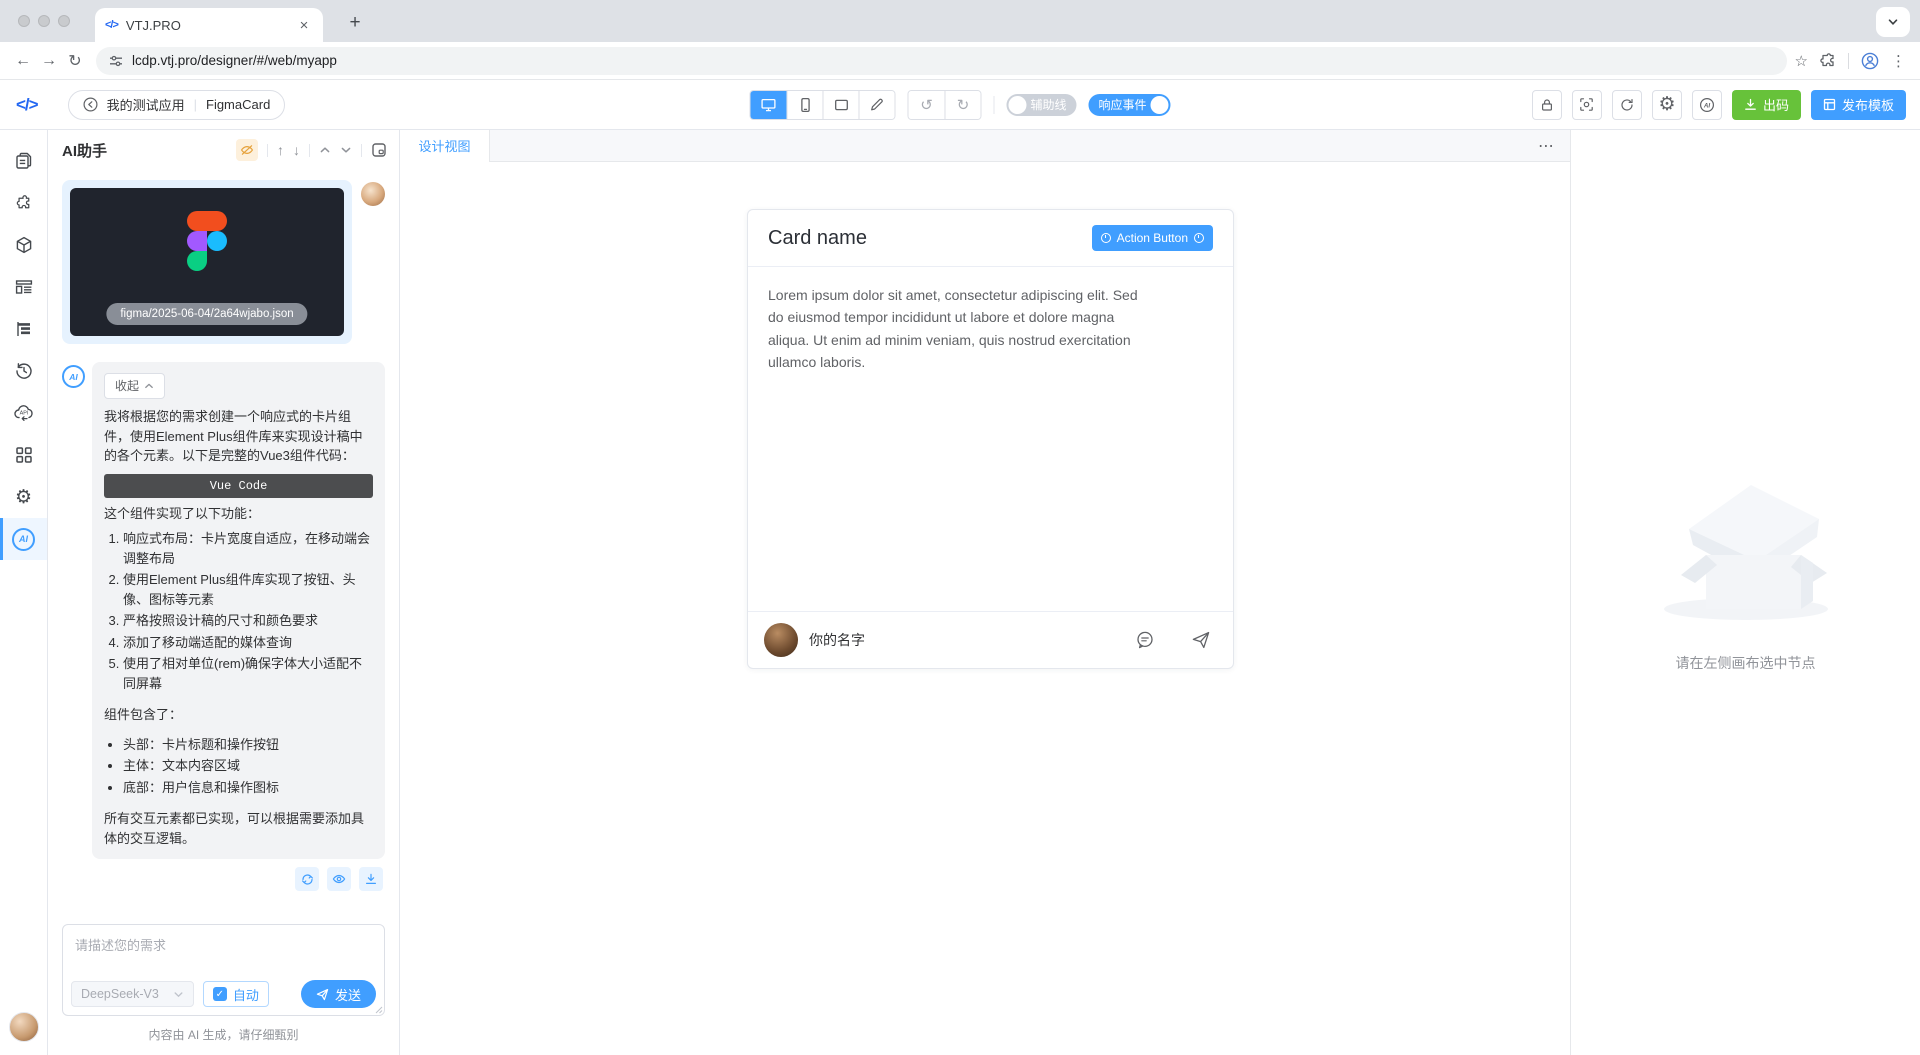 The height and width of the screenshot is (1055, 1920). What do you see at coordinates (23, 203) in the screenshot?
I see `sidebar-item-components` at bounding box center [23, 203].